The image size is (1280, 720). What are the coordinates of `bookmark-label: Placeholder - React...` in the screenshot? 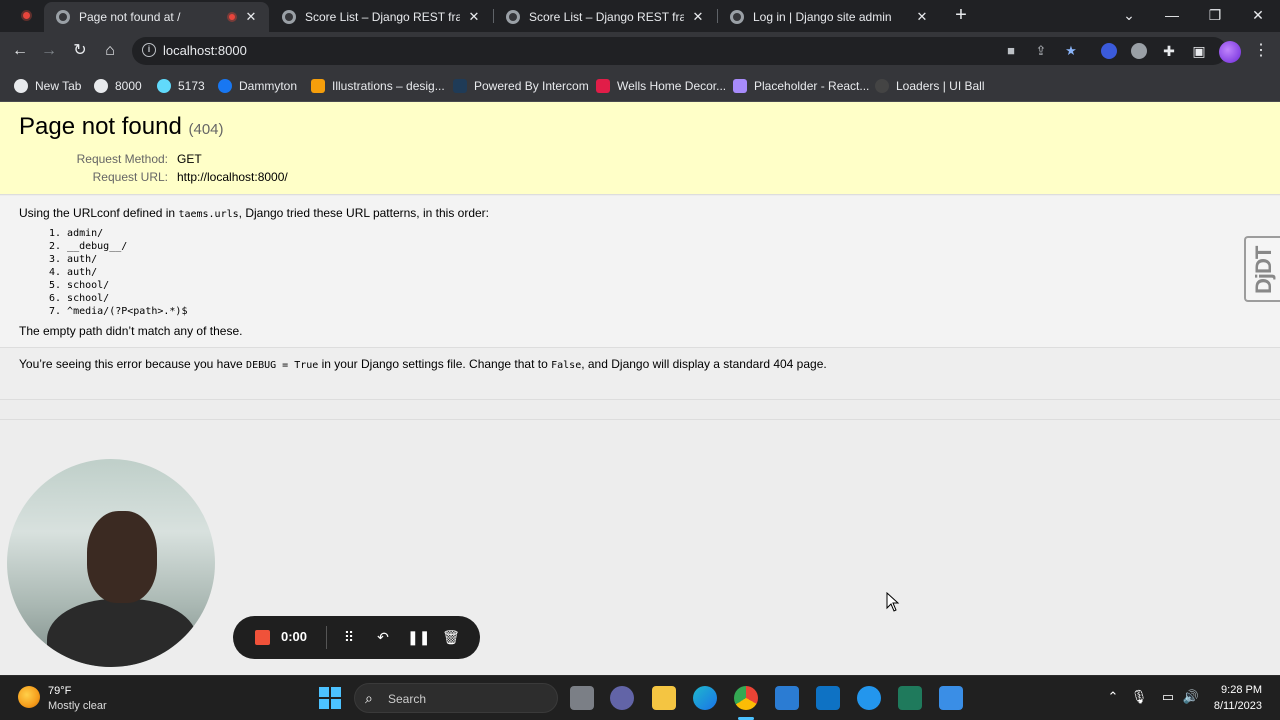 It's located at (812, 86).